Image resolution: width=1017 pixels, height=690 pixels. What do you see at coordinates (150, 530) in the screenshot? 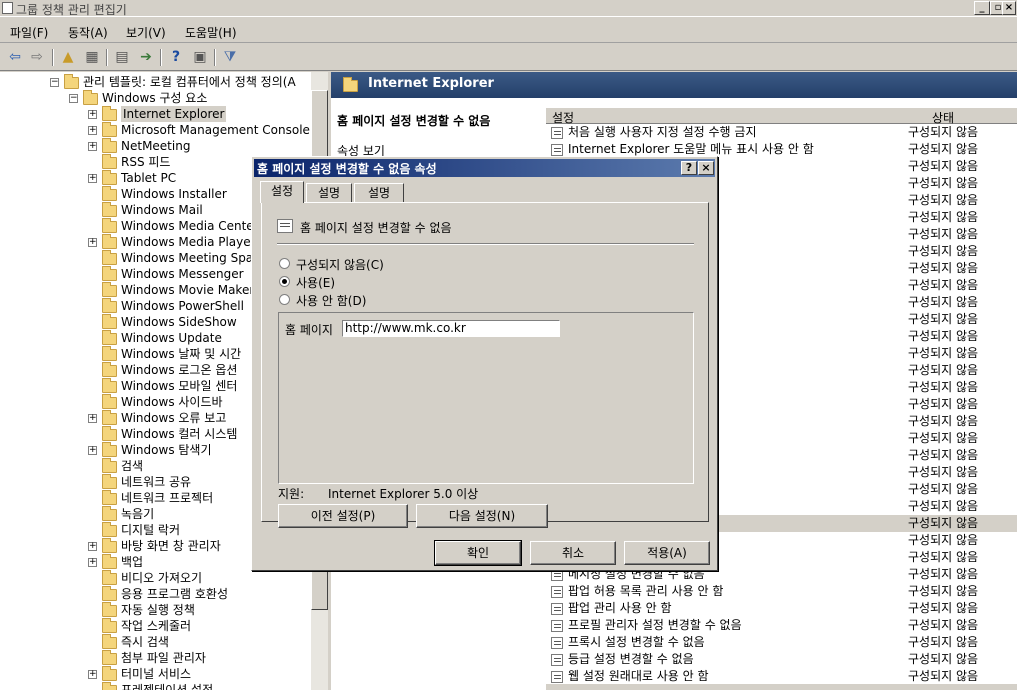
I see `tree-item: 디지털 락커` at bounding box center [150, 530].